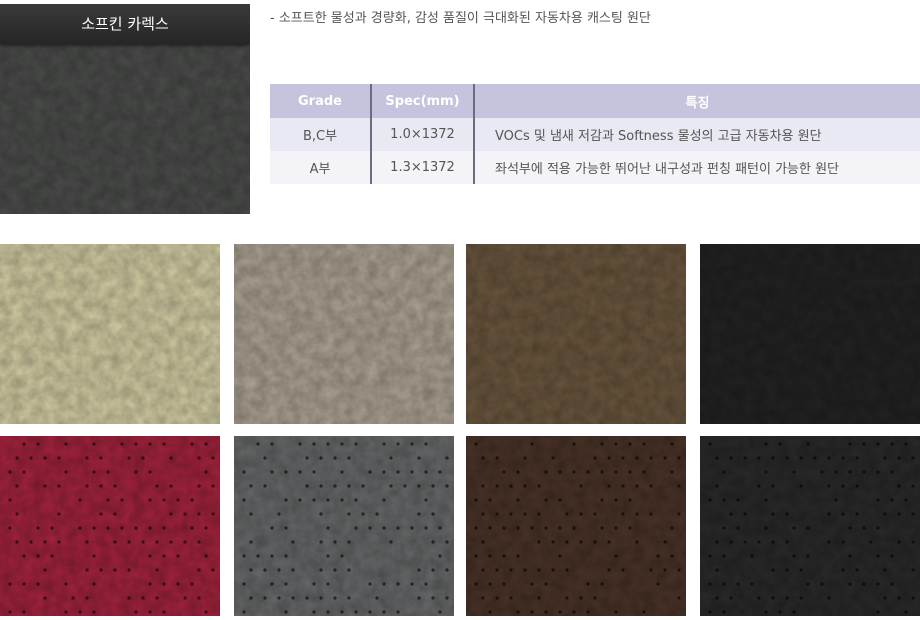 This screenshot has height=620, width=920. Describe the element at coordinates (423, 134) in the screenshot. I see `spec-cell: 1.0×1372` at that location.